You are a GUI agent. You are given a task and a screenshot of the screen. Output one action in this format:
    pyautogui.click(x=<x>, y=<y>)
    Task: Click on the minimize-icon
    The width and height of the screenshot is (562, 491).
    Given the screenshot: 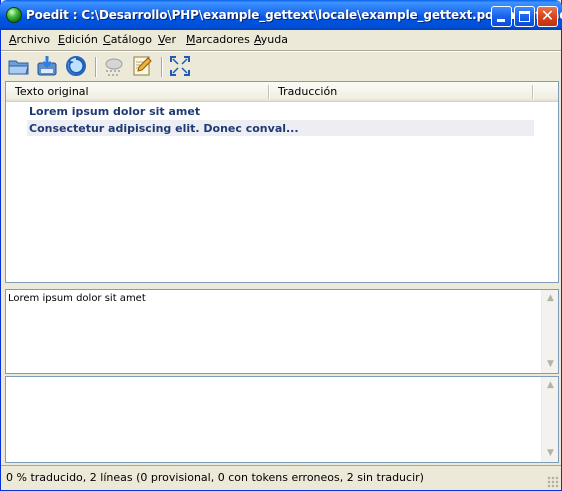 What is the action you would take?
    pyautogui.click(x=501, y=20)
    